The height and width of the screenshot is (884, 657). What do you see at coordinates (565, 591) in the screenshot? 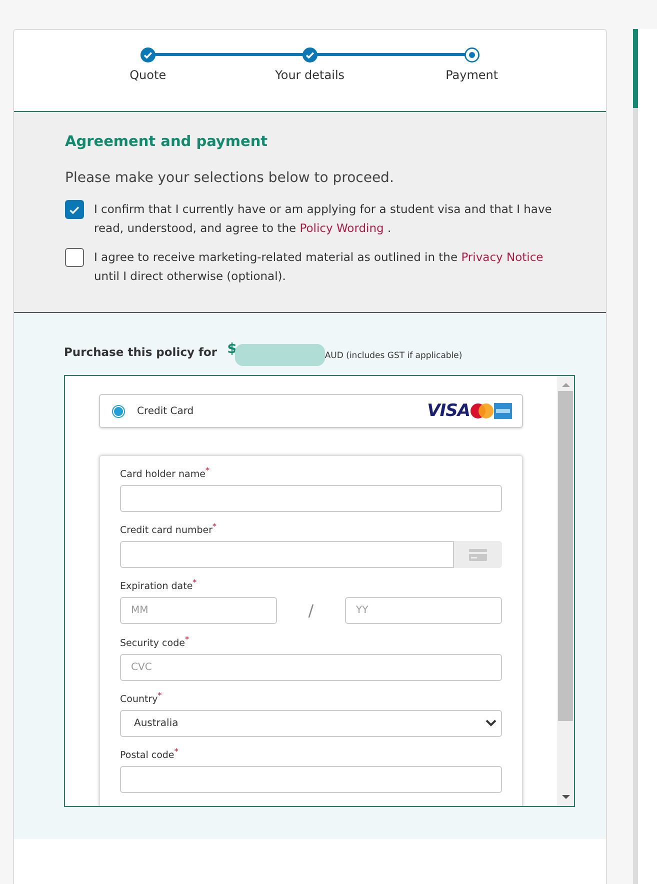
I see `scrollbar` at bounding box center [565, 591].